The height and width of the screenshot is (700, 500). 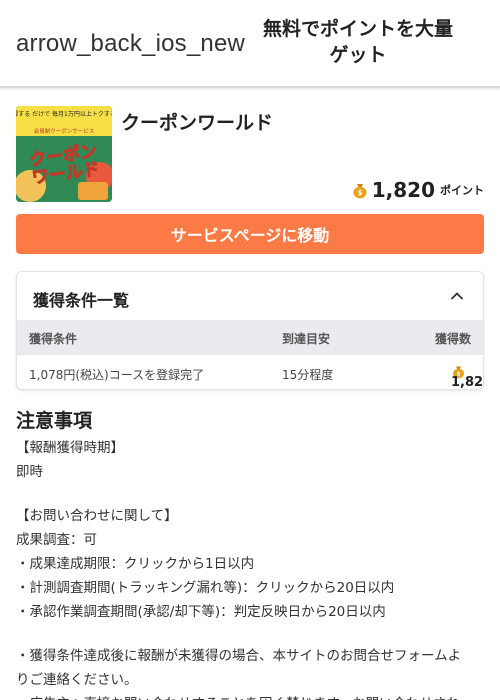 What do you see at coordinates (130, 44) in the screenshot?
I see `back-button: arrow_back_ios_new` at bounding box center [130, 44].